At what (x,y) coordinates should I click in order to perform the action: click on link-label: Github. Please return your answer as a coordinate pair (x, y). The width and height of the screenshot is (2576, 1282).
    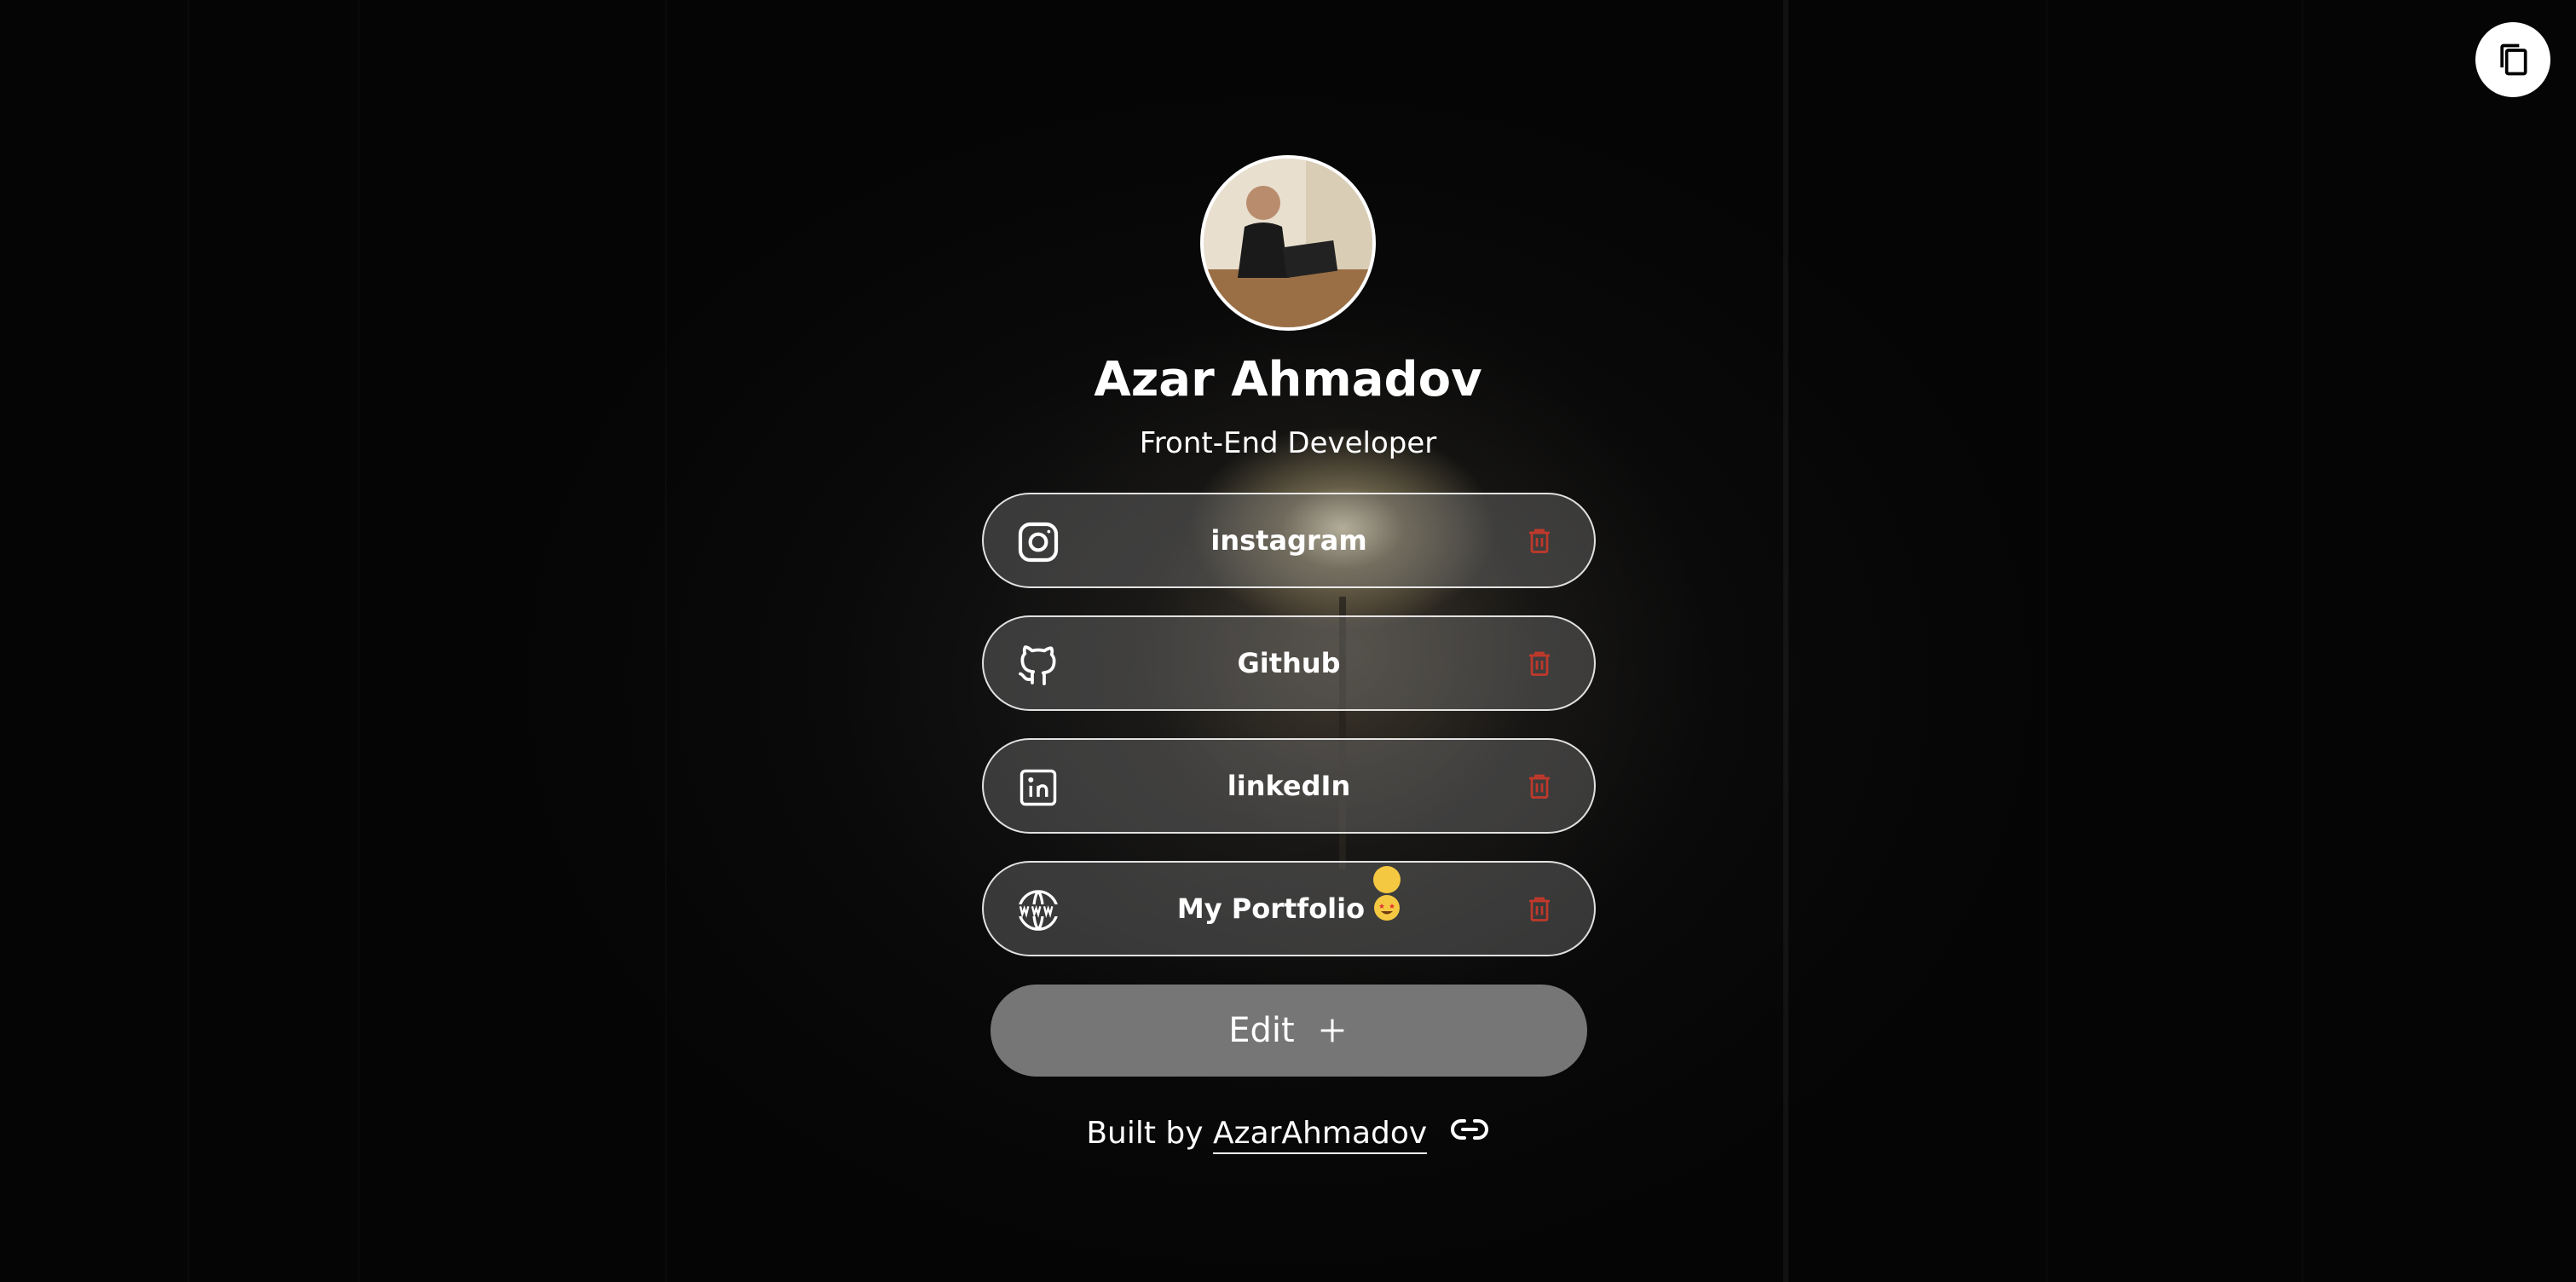
    Looking at the image, I should click on (1289, 663).